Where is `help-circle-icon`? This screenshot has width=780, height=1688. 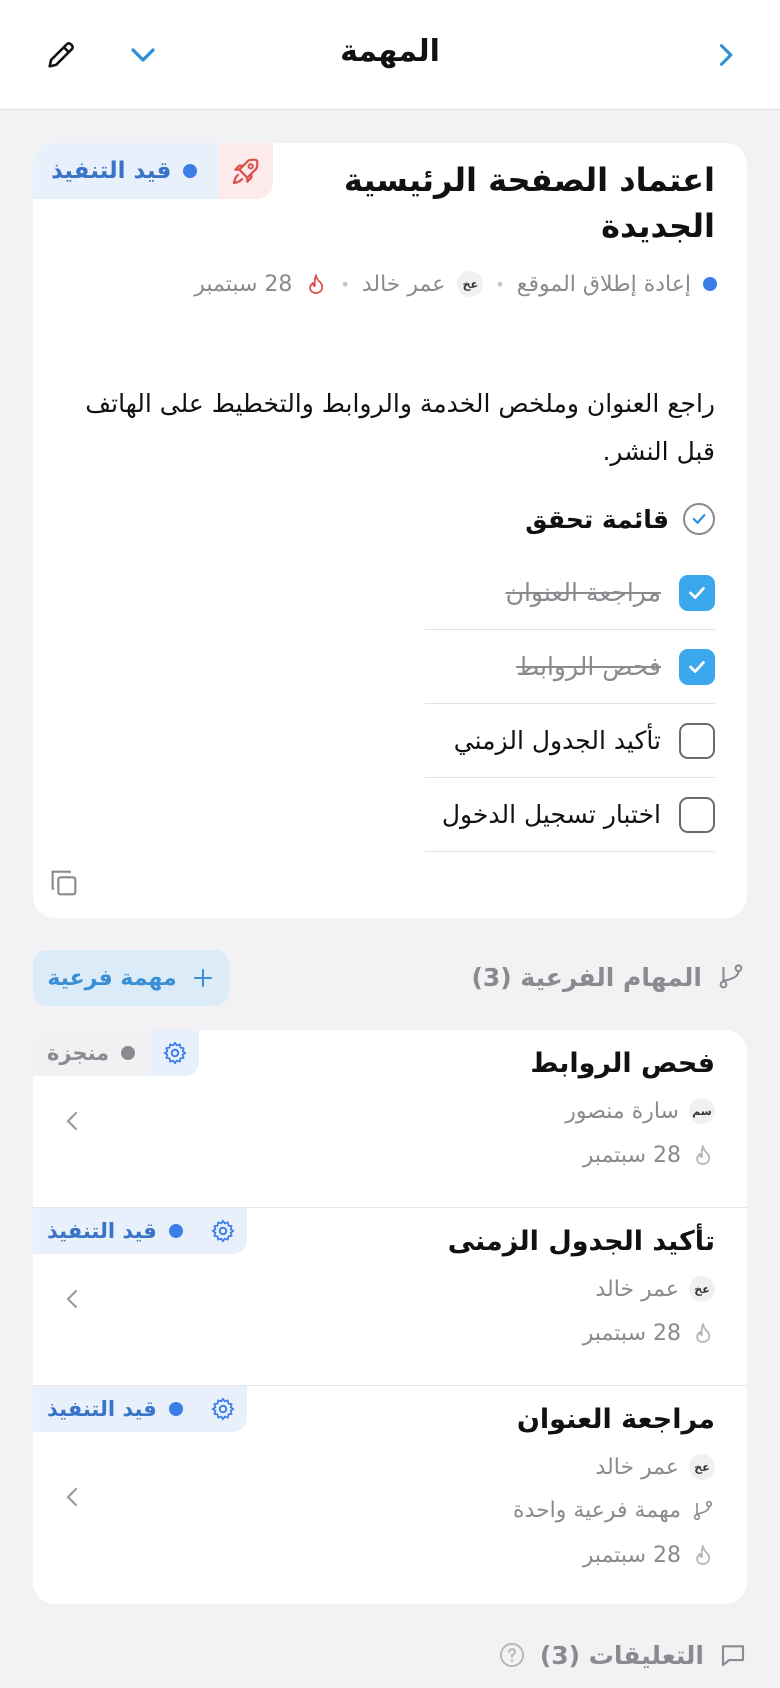 help-circle-icon is located at coordinates (512, 1655).